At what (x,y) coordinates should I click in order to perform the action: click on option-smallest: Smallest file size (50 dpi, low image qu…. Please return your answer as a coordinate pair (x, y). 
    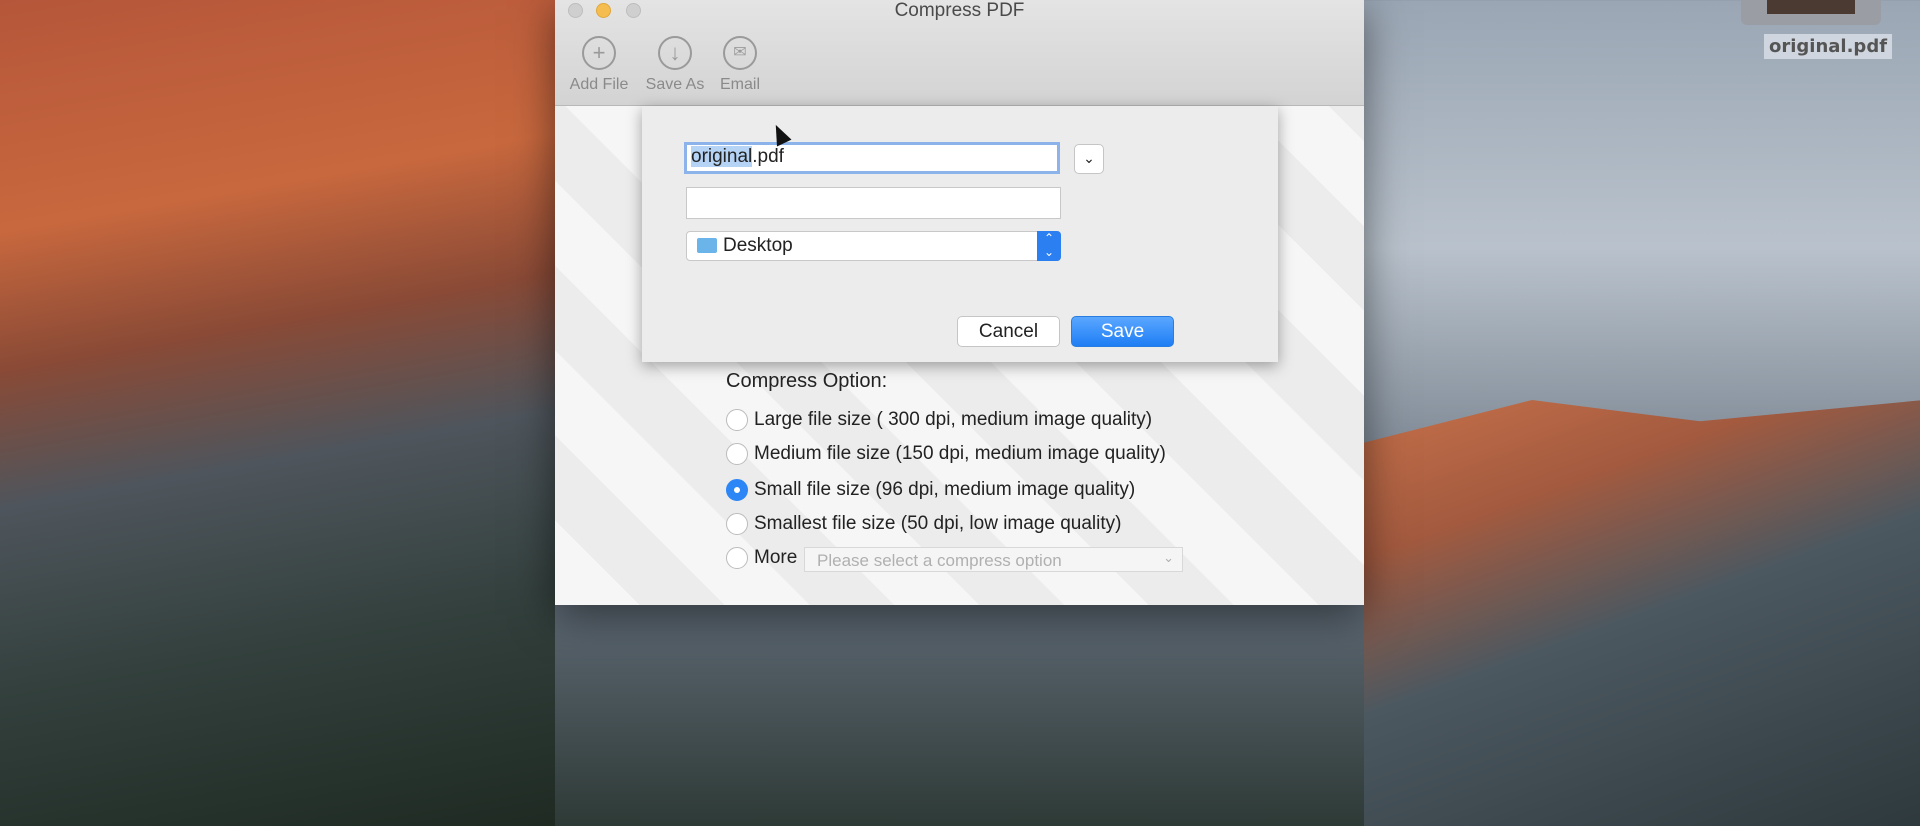
    Looking at the image, I should click on (924, 524).